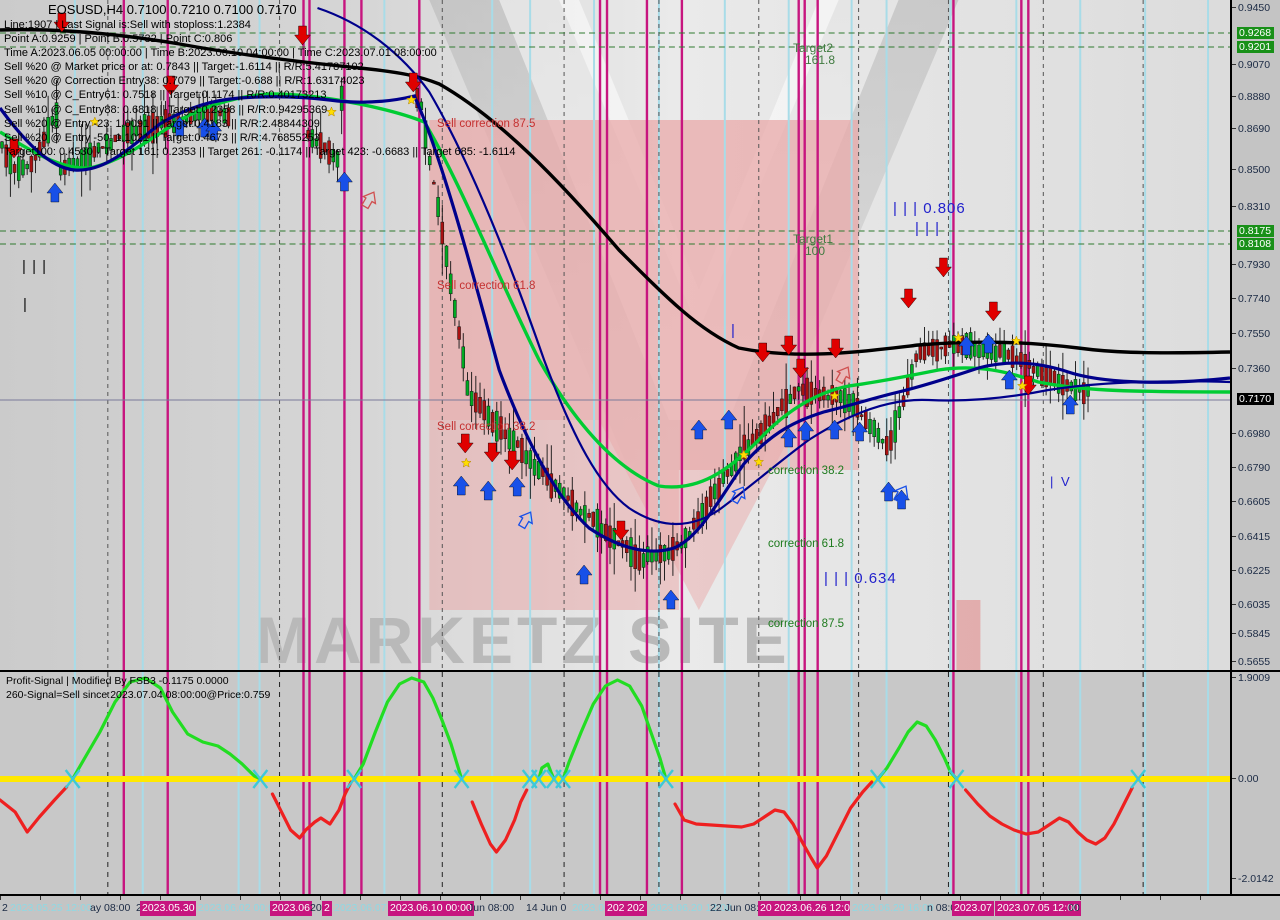 This screenshot has height=920, width=1280. Describe the element at coordinates (733, 330) in the screenshot. I see `chart-annotation: |` at that location.